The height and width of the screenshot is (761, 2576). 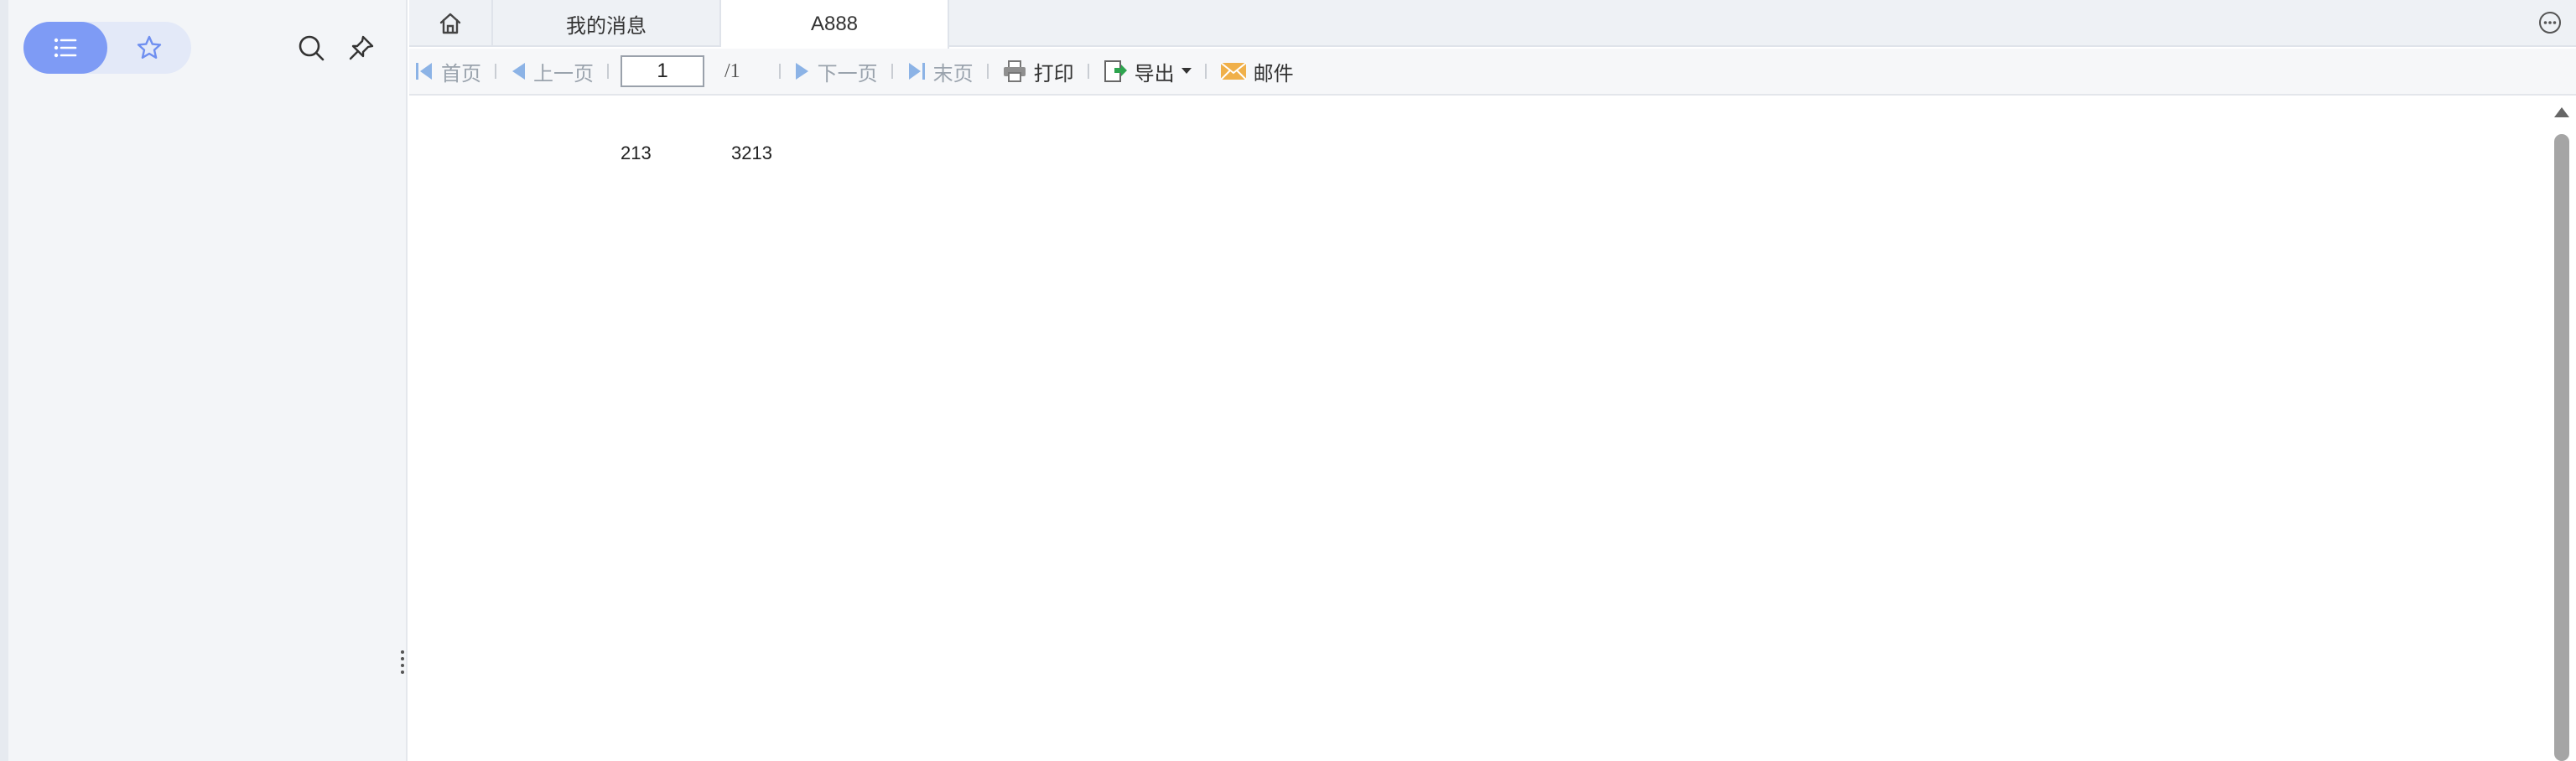 I want to click on more-icon, so click(x=2550, y=23).